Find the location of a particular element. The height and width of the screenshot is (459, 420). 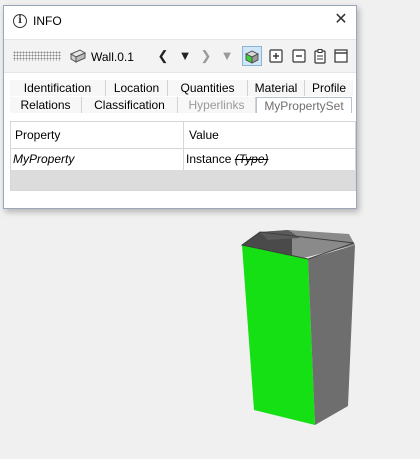

value-type-text: (Type) is located at coordinates (251, 159).